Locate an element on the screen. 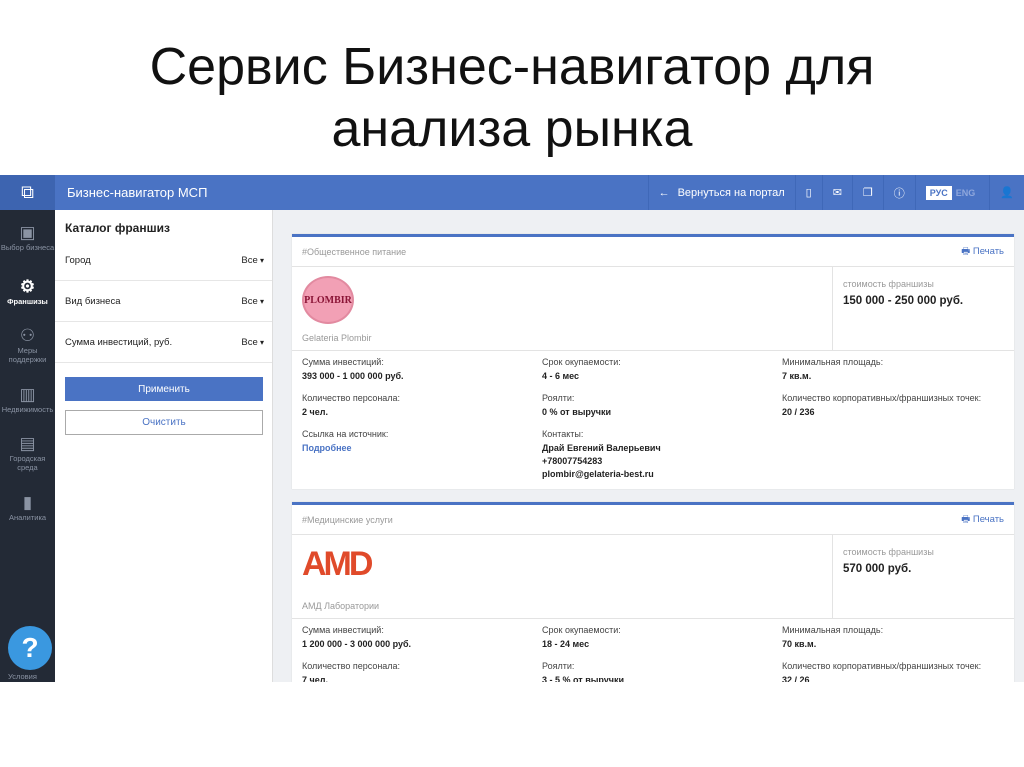  sidebar-item-business-choice: ▣ Выбор бизнеса is located at coordinates (27, 237).